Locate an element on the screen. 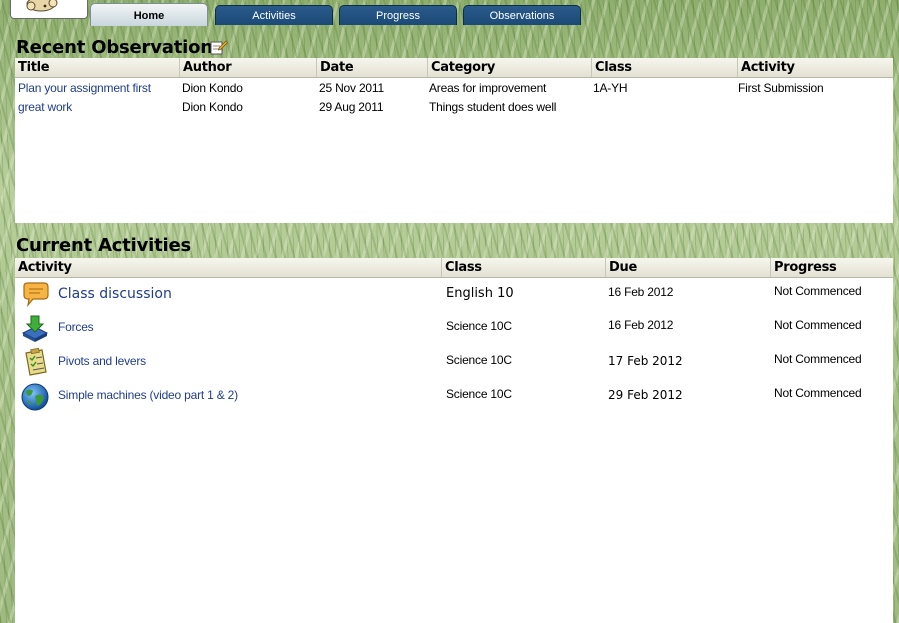 Image resolution: width=899 pixels, height=623 pixels. logo-mascot-icon is located at coordinates (42, 6).